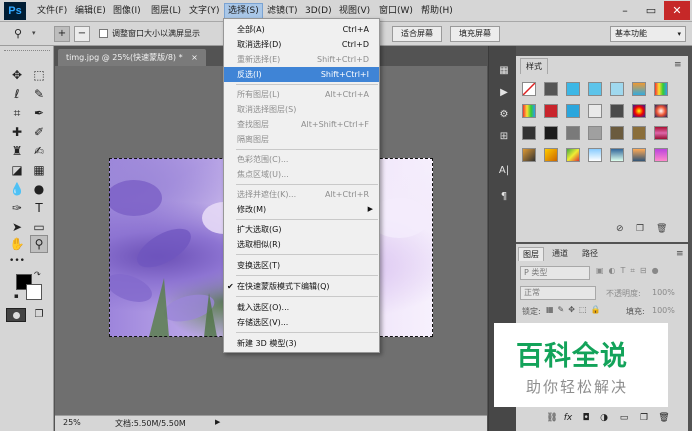 The height and width of the screenshot is (431, 692). Describe the element at coordinates (620, 229) in the screenshot. I see `clear-style-icon: ⊘` at that location.